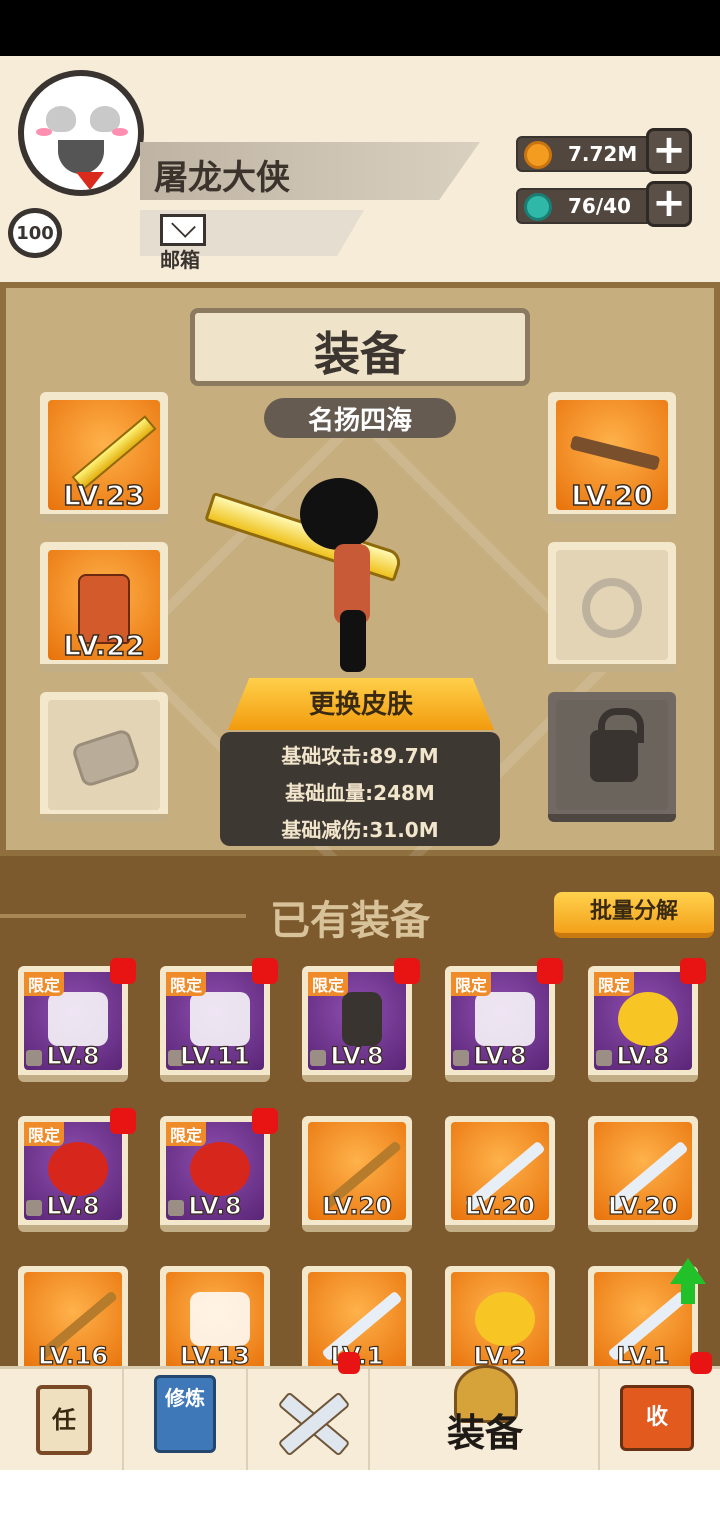 Image resolution: width=720 pixels, height=1520 pixels. Describe the element at coordinates (669, 151) in the screenshot. I see `add-coins-button: +` at that location.